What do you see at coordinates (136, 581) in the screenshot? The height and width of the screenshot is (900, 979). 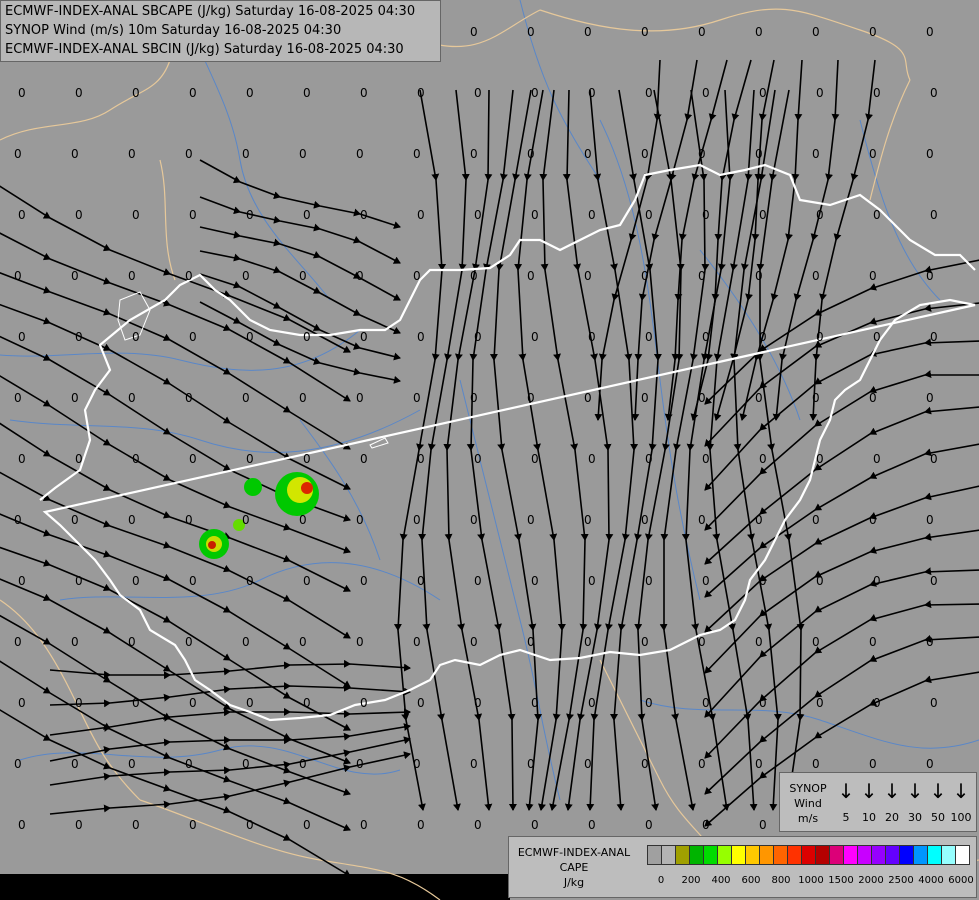 I see `cin-value-147: 0` at bounding box center [136, 581].